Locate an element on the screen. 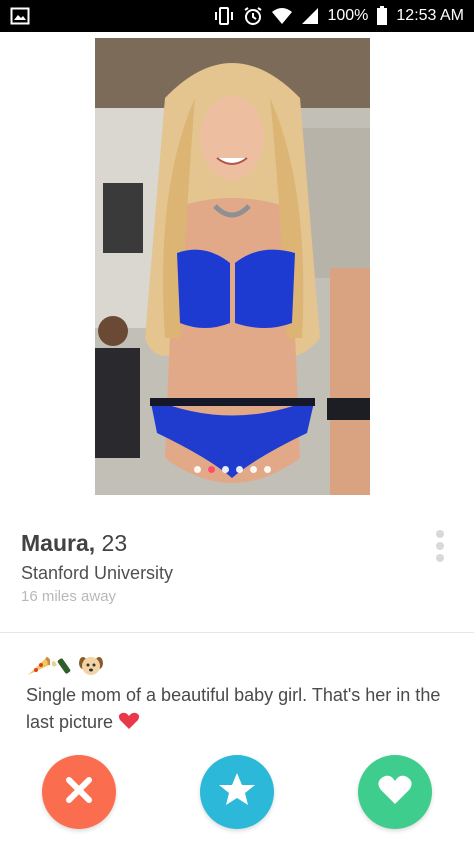  star-icon is located at coordinates (237, 792).